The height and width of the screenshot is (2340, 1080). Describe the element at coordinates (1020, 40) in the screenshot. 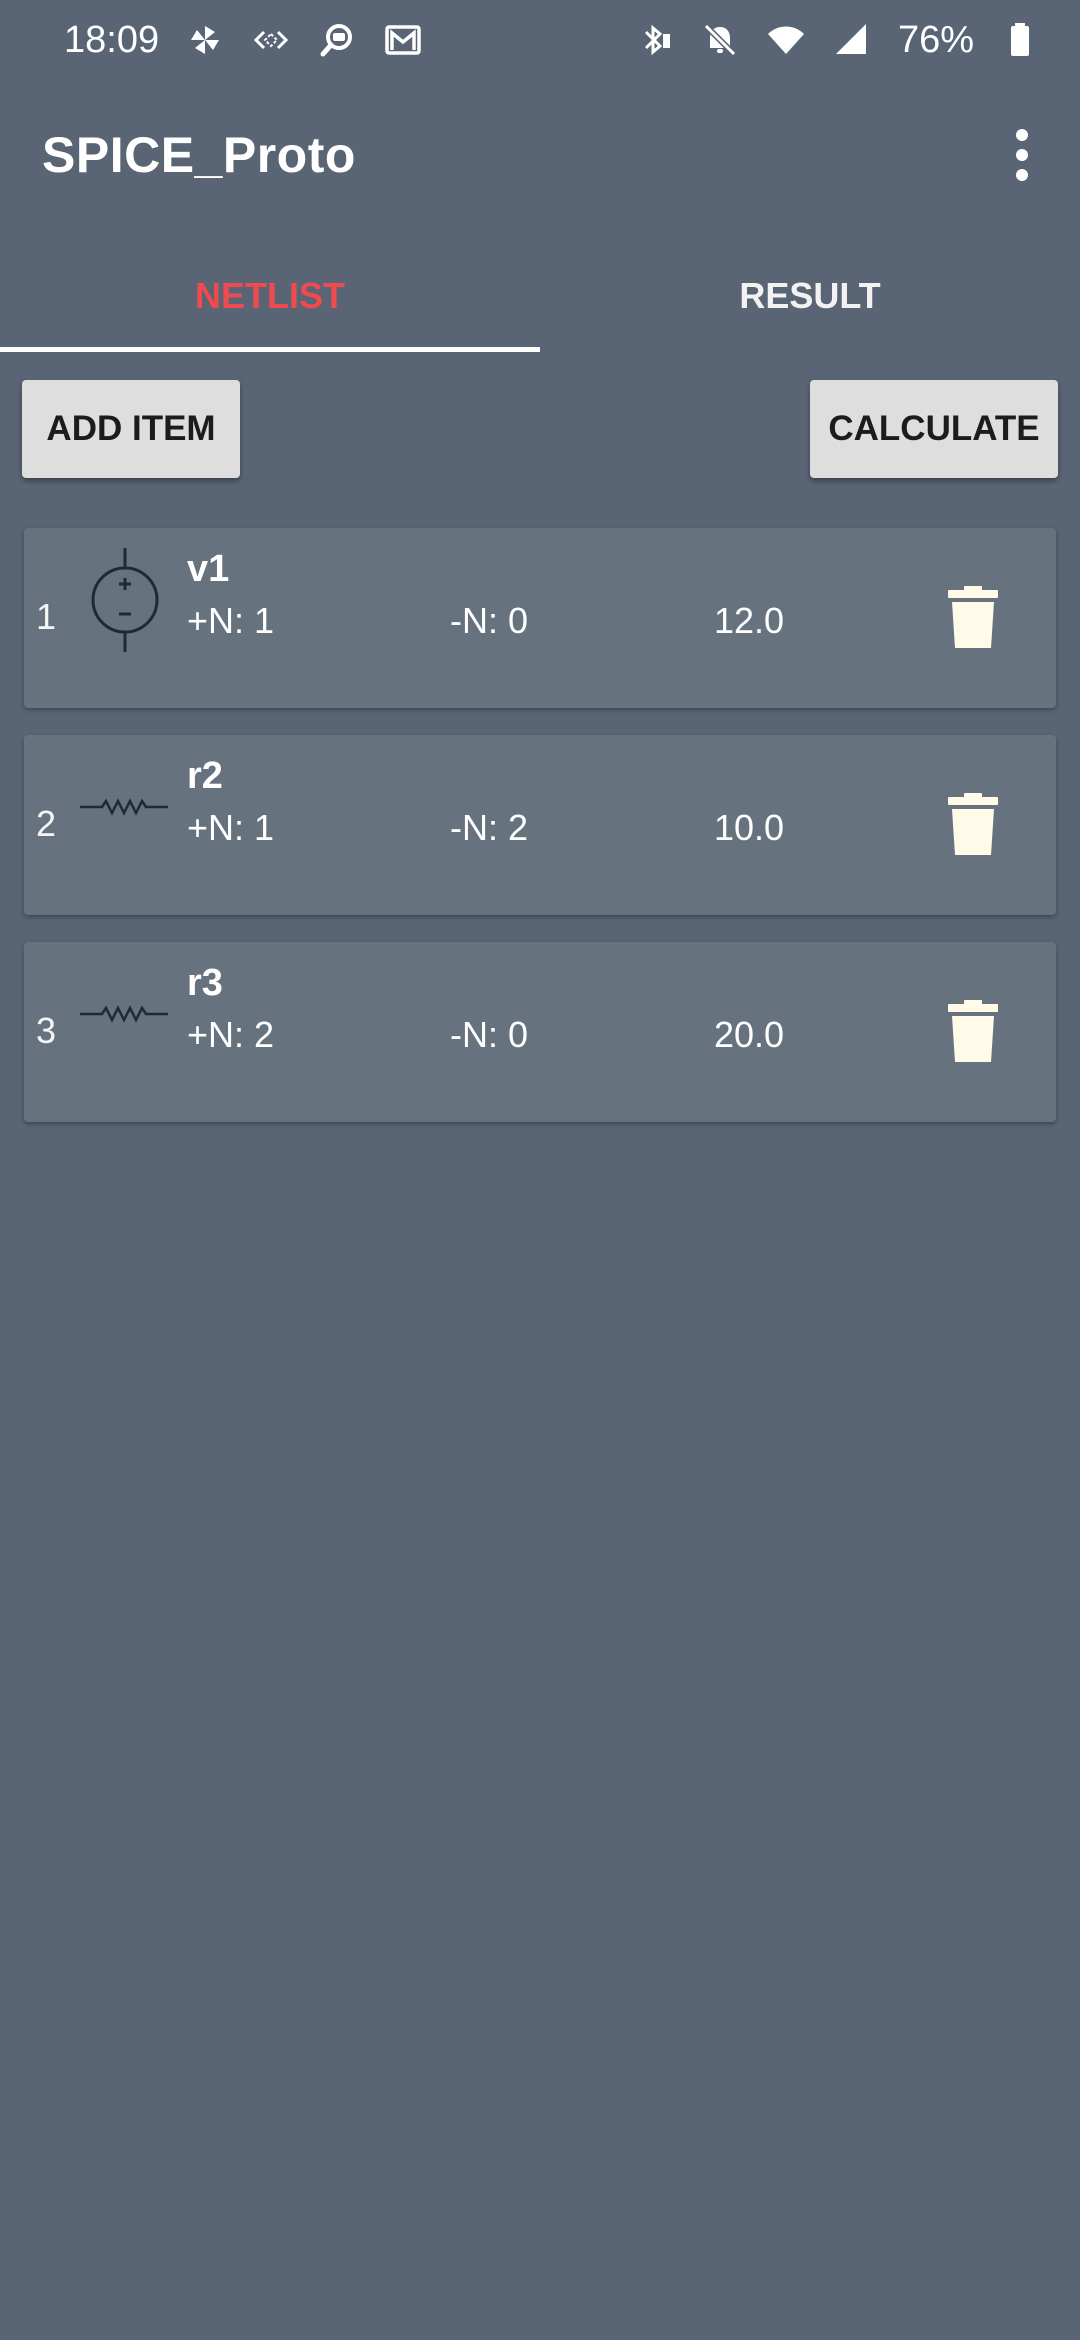

I see `battery-icon` at that location.